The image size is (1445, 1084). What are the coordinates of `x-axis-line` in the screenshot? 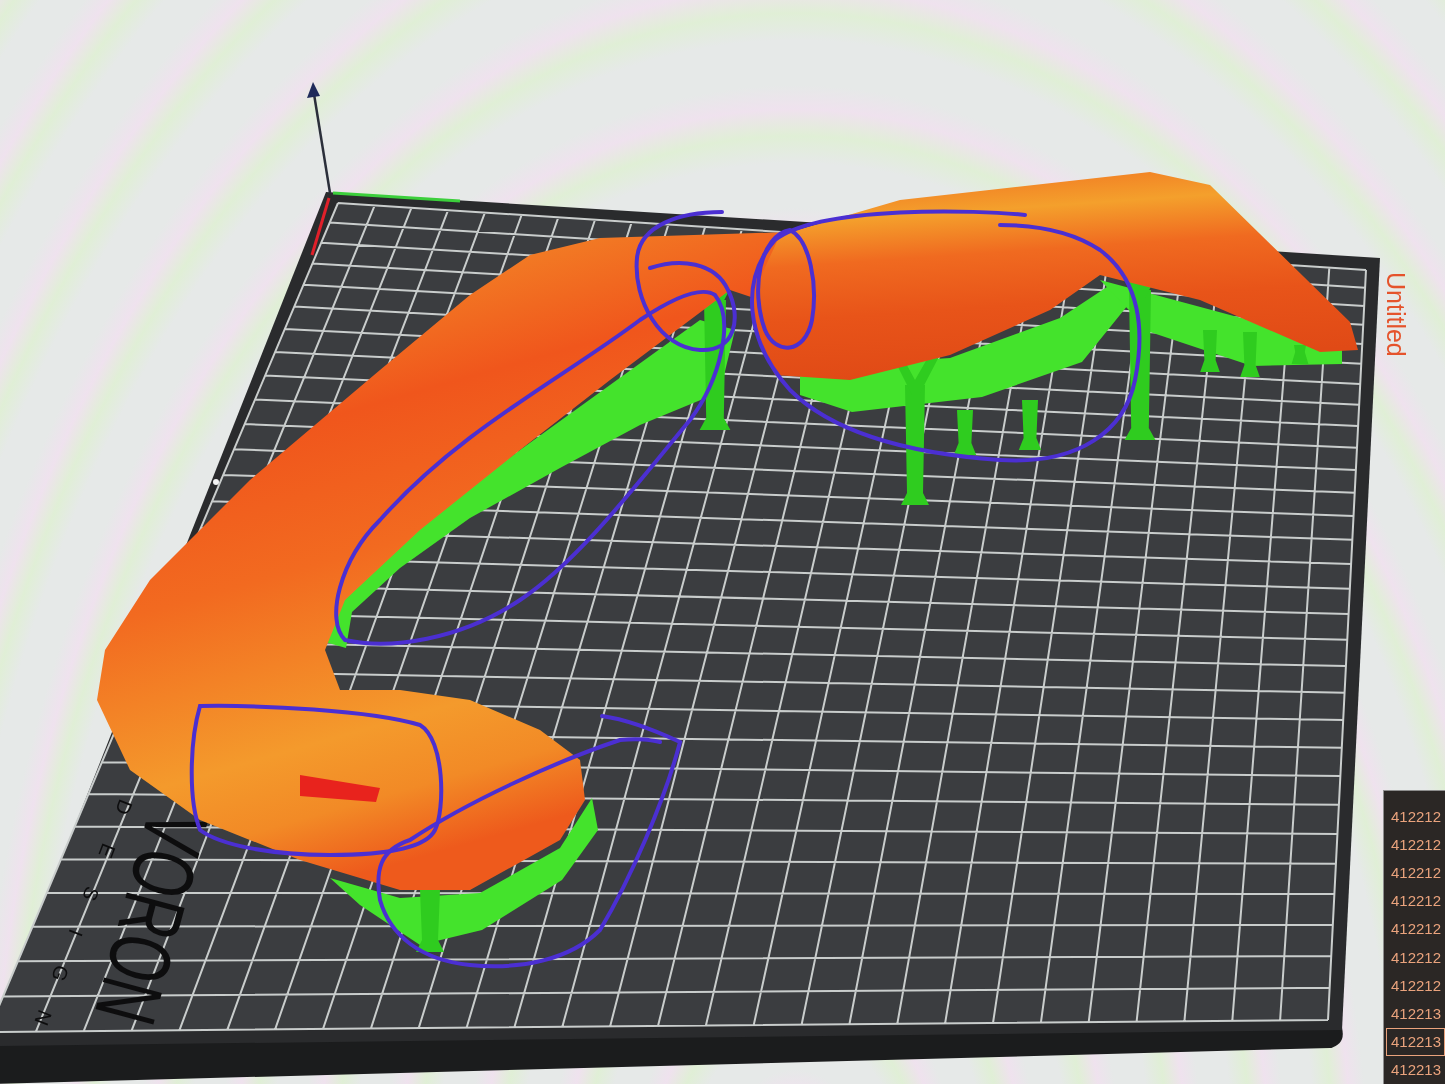 It's located at (320, 226).